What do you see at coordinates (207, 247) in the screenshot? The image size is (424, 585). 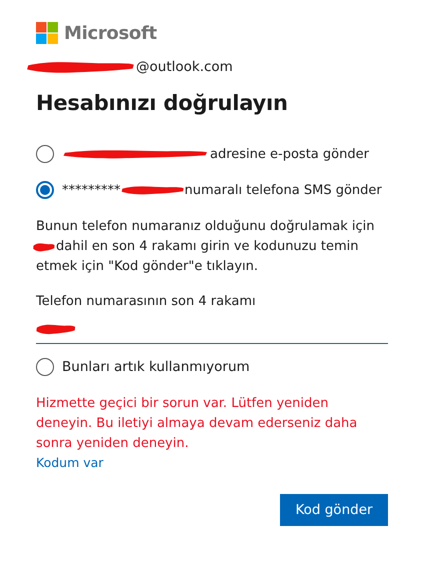 I see `instruction-text: dahil en son 4 rakamı girin ve kodunuzu temin` at bounding box center [207, 247].